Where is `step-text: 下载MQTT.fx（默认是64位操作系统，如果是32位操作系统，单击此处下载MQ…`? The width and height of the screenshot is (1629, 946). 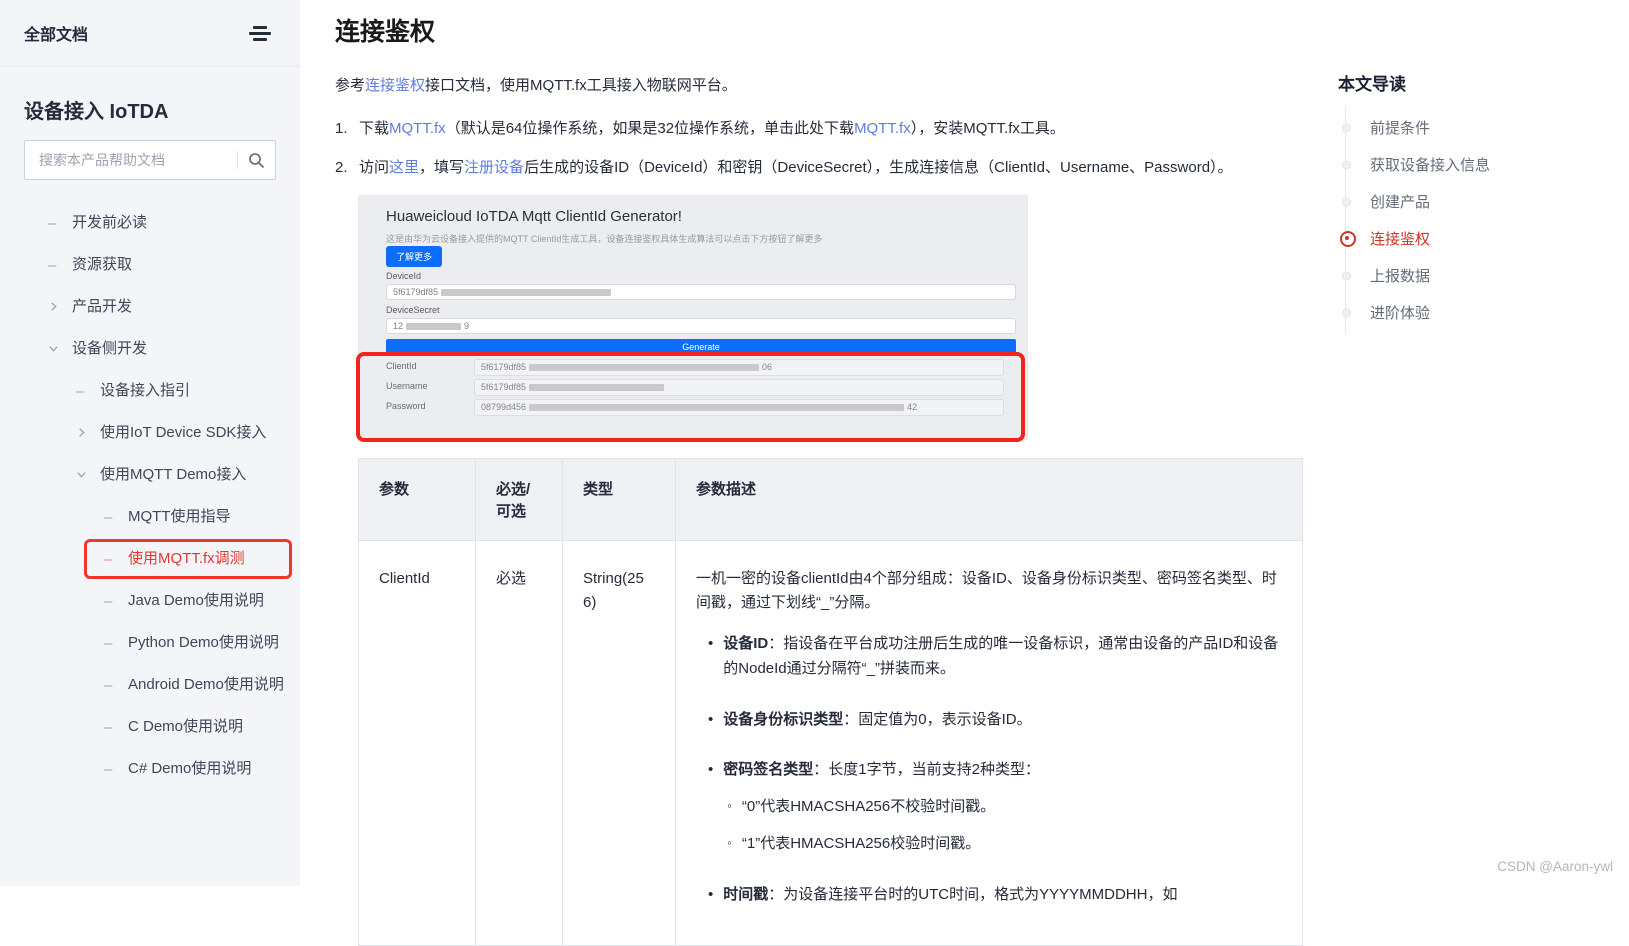 step-text: 下载MQTT.fx（默认是64位操作系统，如果是32位操作系统，单击此处下载MQ… is located at coordinates (797, 129).